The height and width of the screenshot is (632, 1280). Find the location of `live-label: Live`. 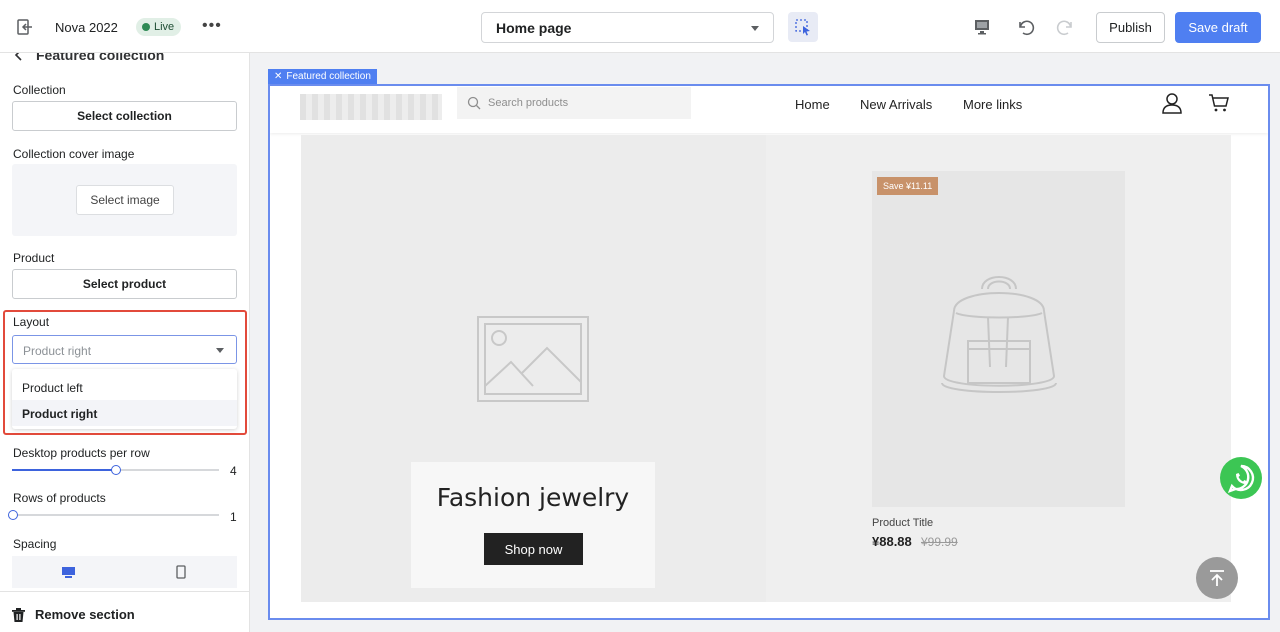

live-label: Live is located at coordinates (164, 27).